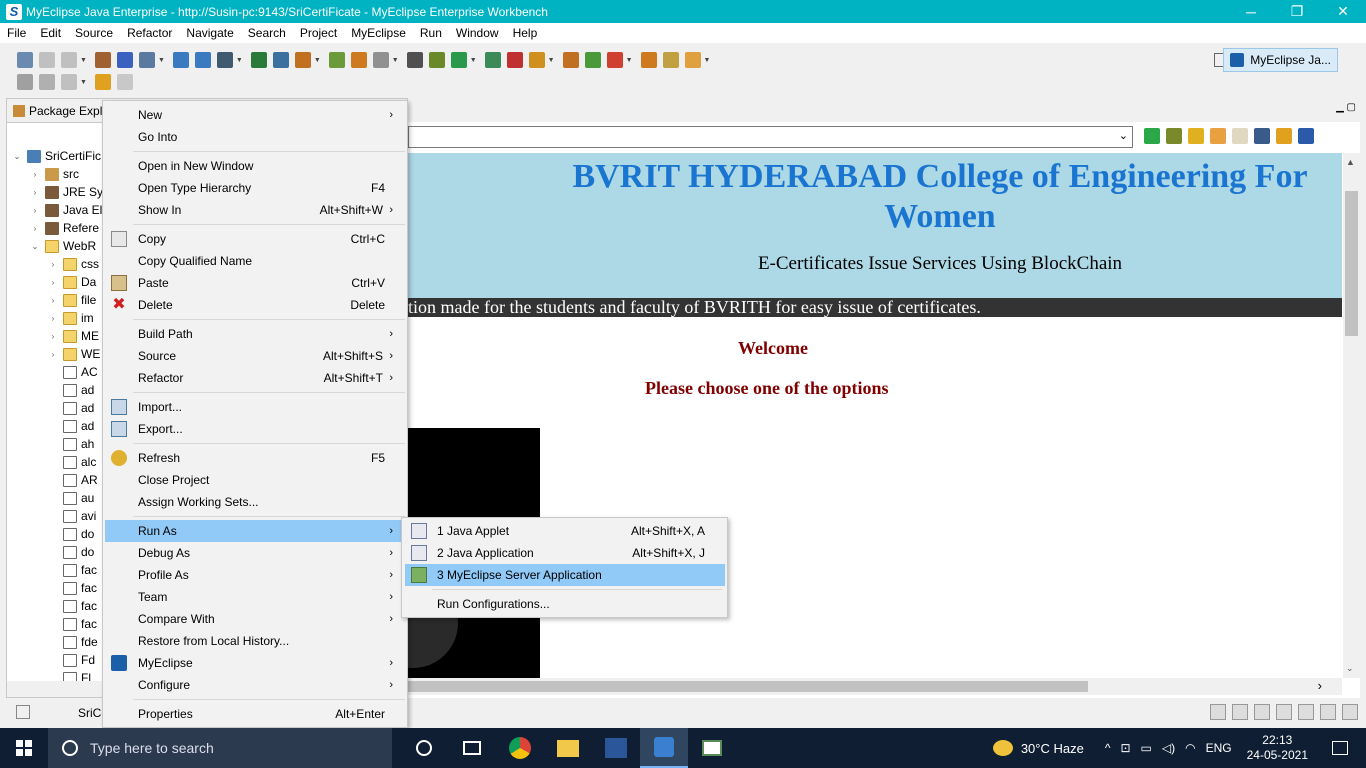  Describe the element at coordinates (255, 137) in the screenshot. I see `menu-item-go-into: Go Into` at that location.